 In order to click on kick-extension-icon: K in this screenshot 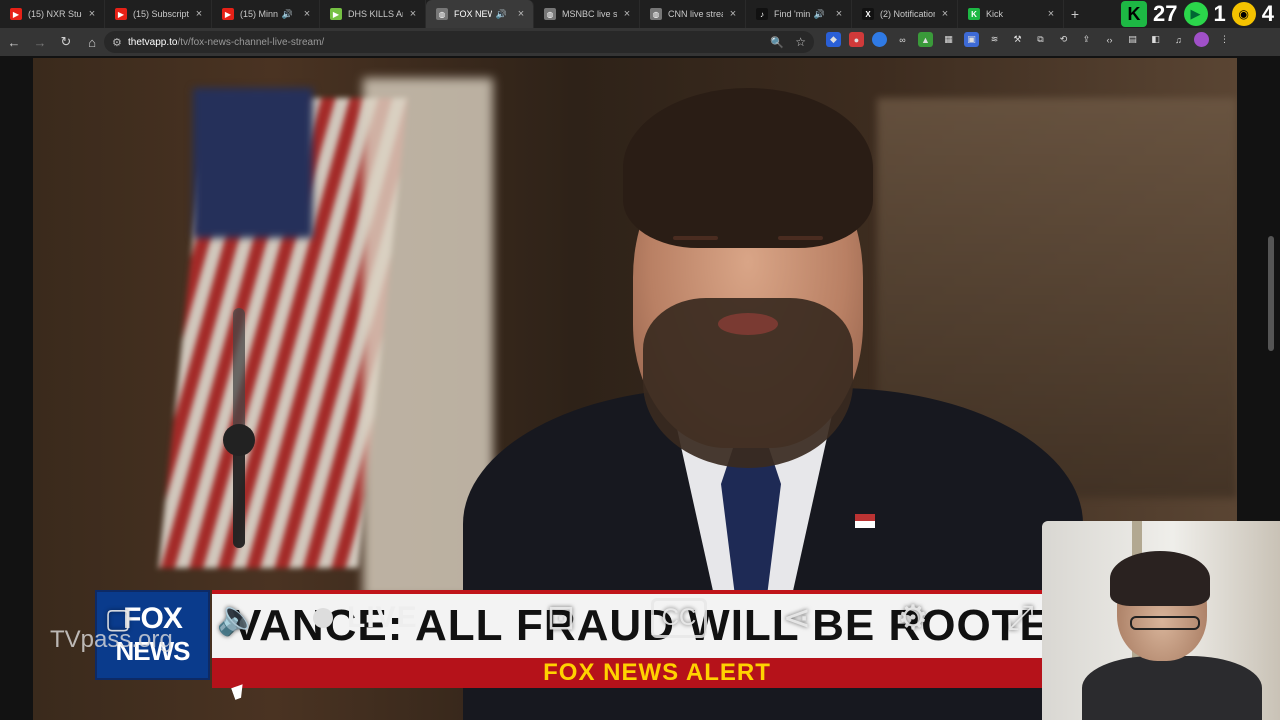, I will do `click(1134, 14)`.